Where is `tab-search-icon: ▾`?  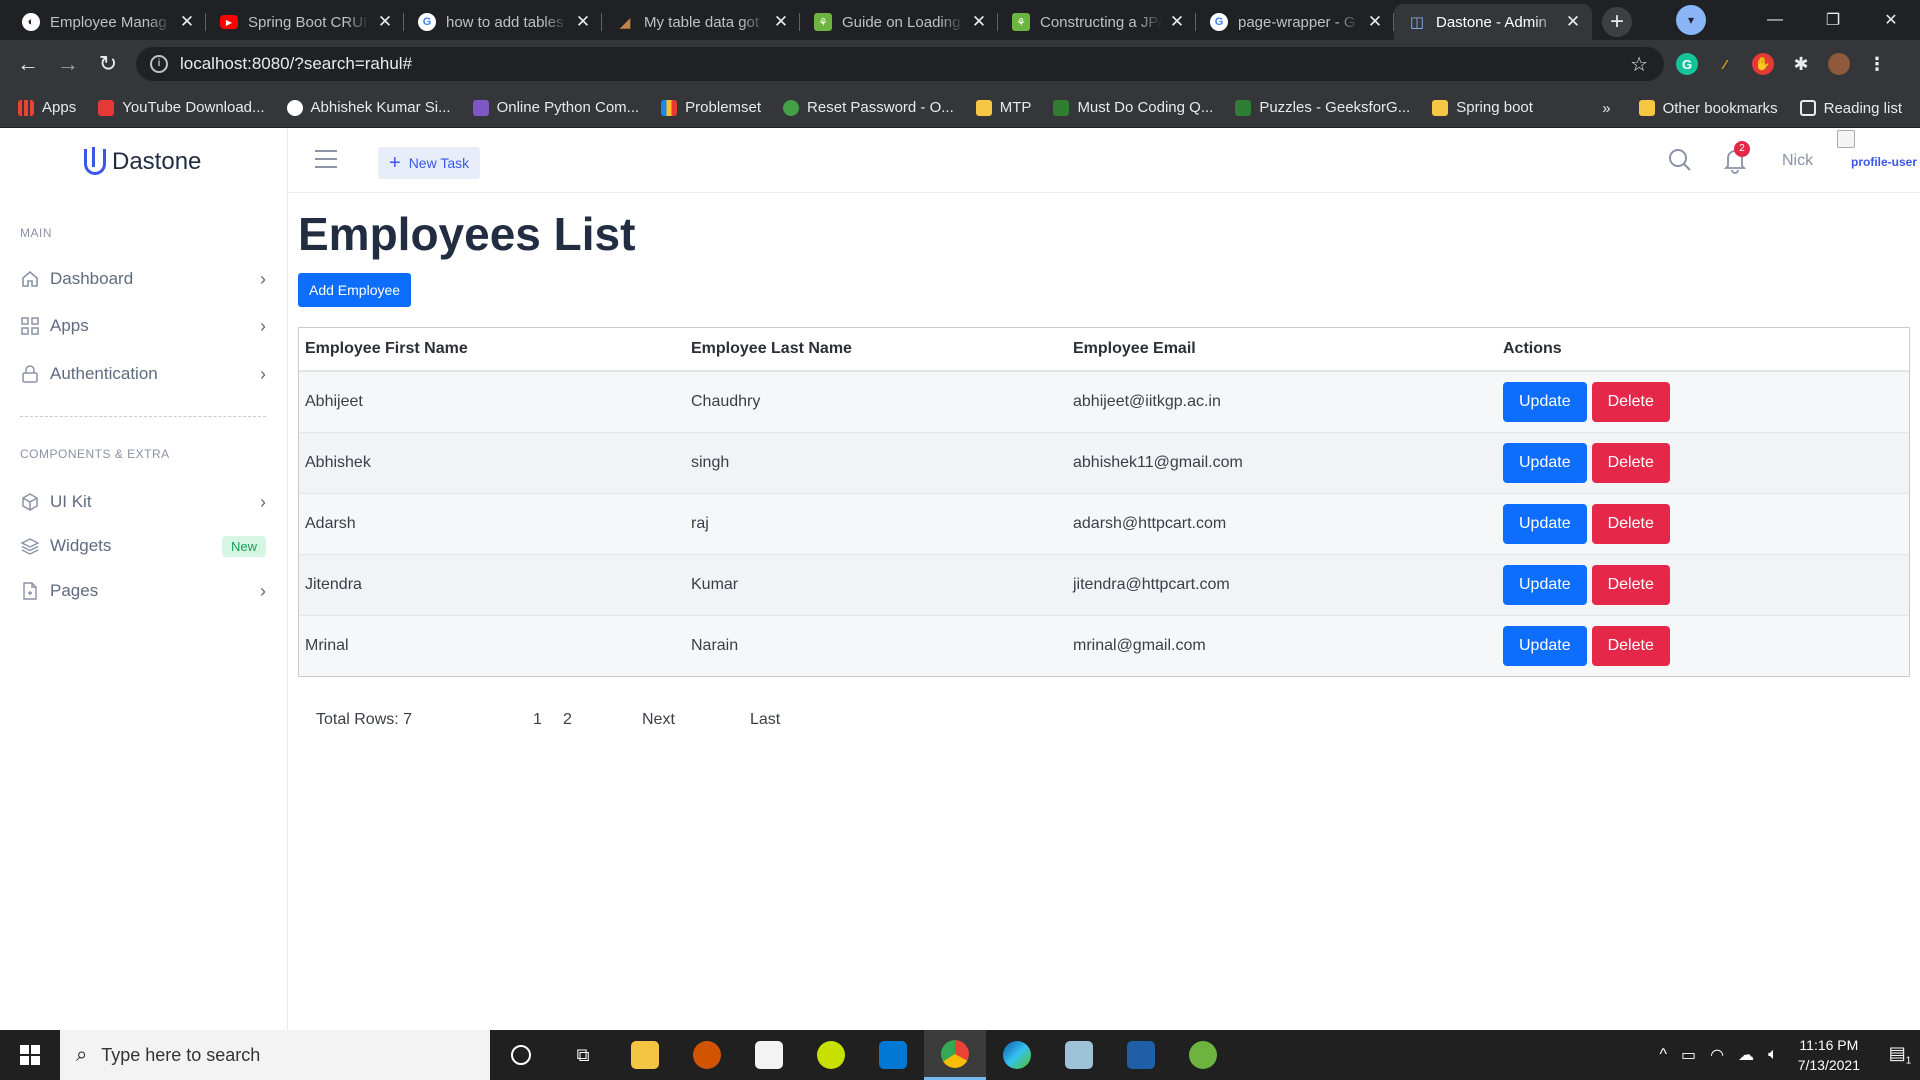
tab-search-icon: ▾ is located at coordinates (1691, 20).